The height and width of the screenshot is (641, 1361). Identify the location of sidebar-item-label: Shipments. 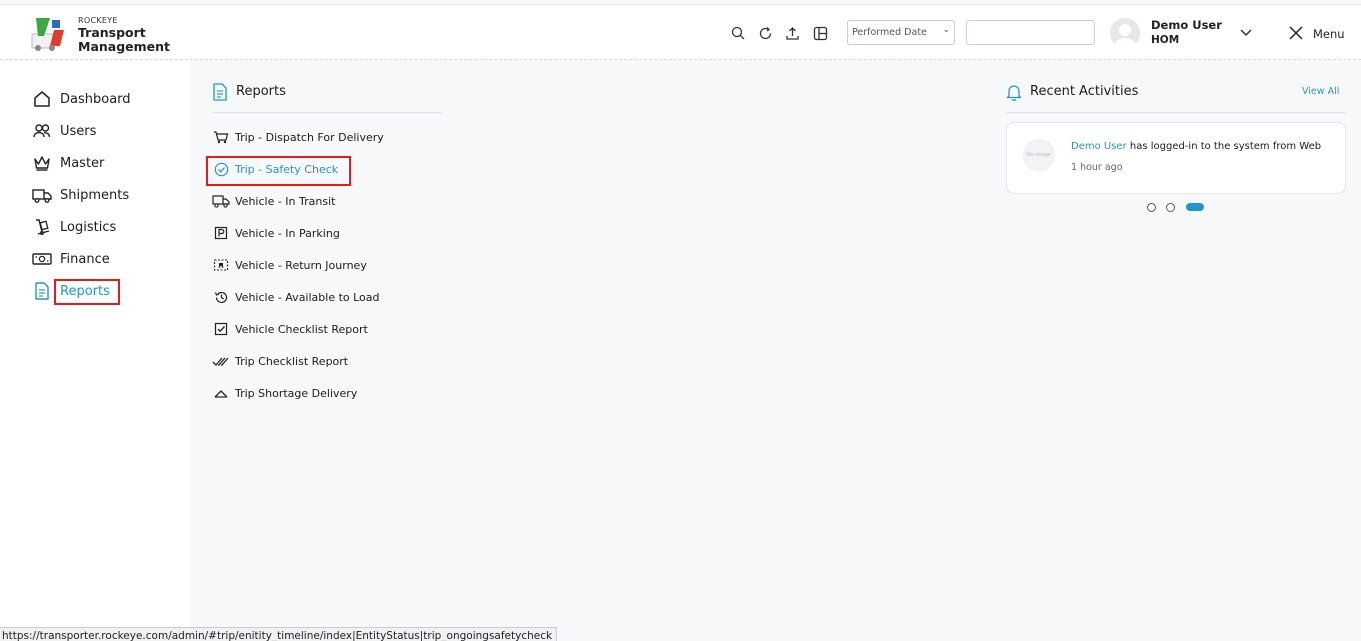
(95, 195).